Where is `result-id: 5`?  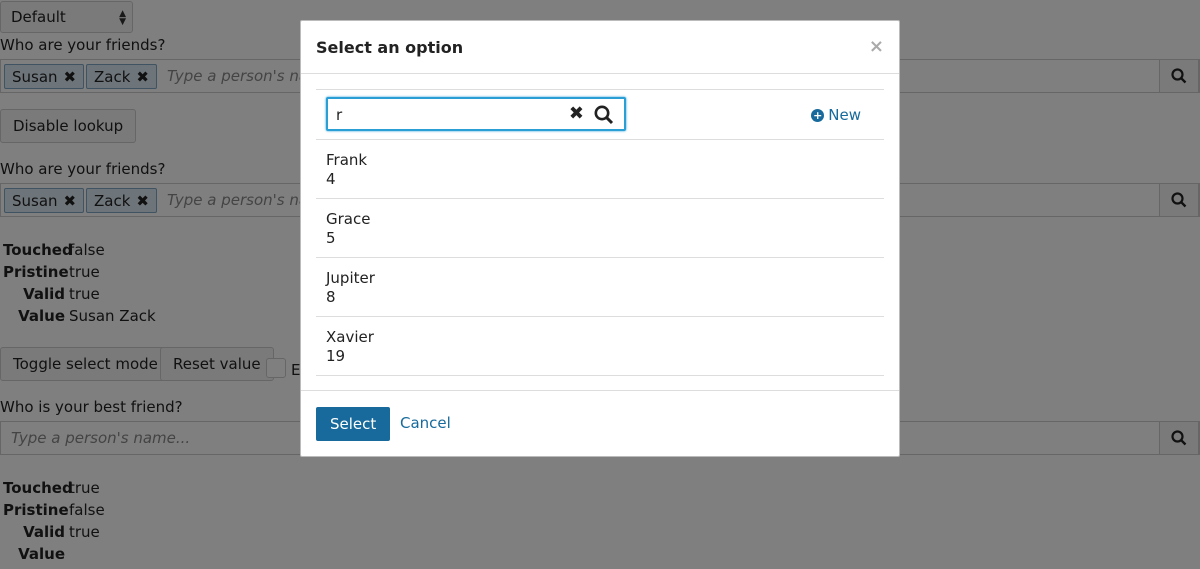
result-id: 5 is located at coordinates (331, 238).